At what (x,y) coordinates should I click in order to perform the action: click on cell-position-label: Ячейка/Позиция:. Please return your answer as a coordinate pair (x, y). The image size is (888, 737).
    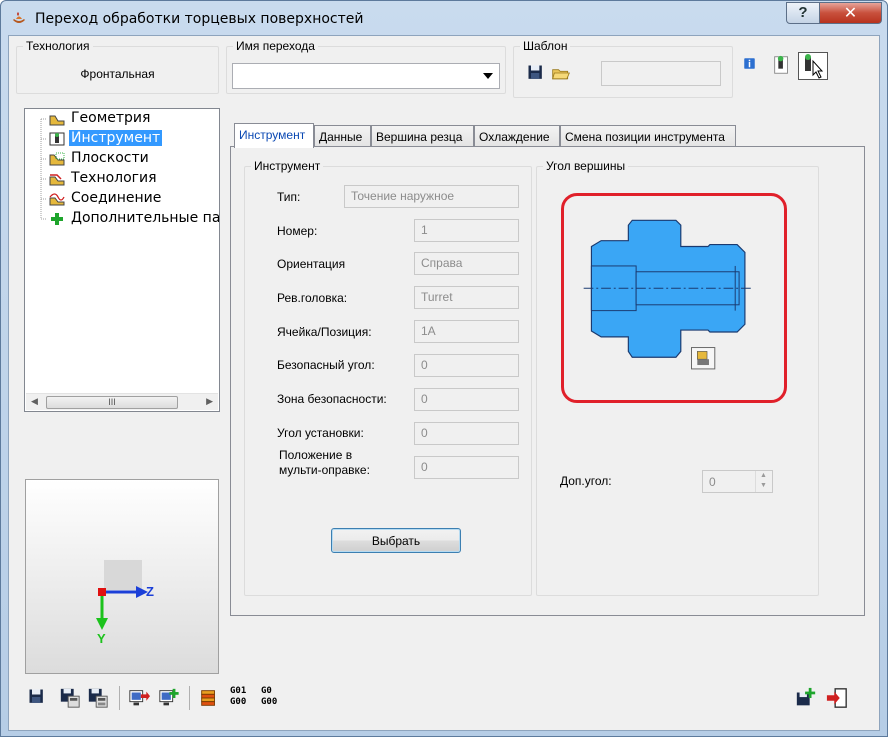
    Looking at the image, I should click on (324, 332).